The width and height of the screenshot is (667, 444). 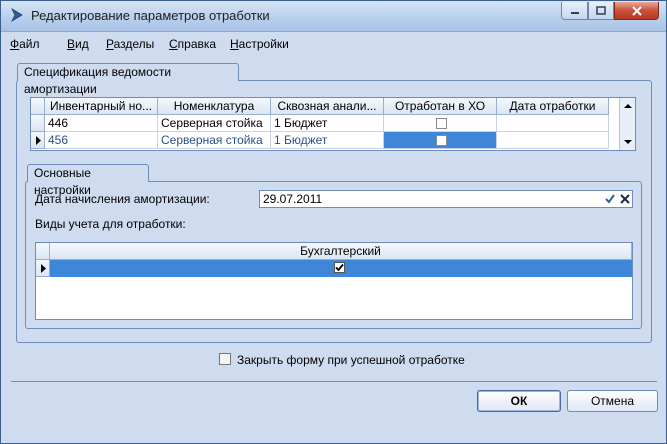 What do you see at coordinates (101, 140) in the screenshot?
I see `cell-inventory: 456` at bounding box center [101, 140].